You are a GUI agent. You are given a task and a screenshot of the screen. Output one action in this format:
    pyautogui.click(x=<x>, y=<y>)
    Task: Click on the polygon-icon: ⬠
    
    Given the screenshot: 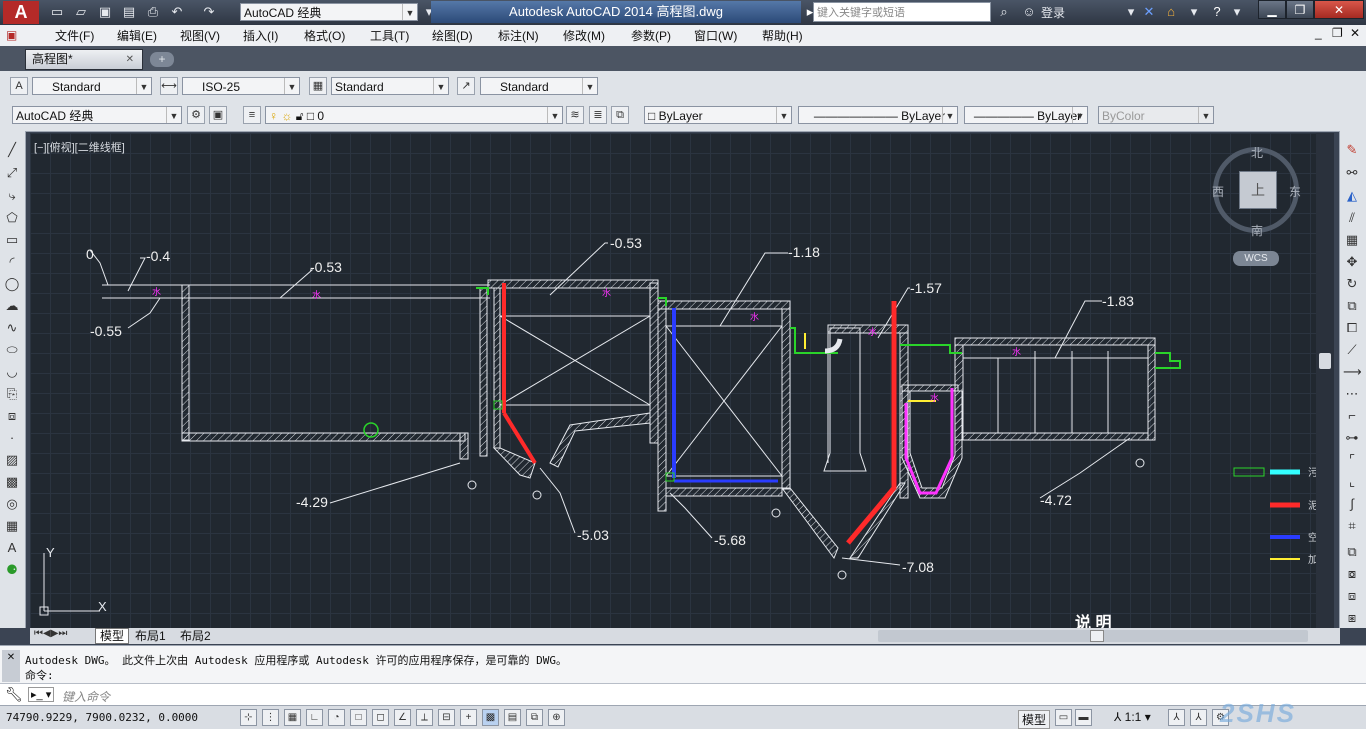 What is the action you would take?
    pyautogui.click(x=12, y=218)
    